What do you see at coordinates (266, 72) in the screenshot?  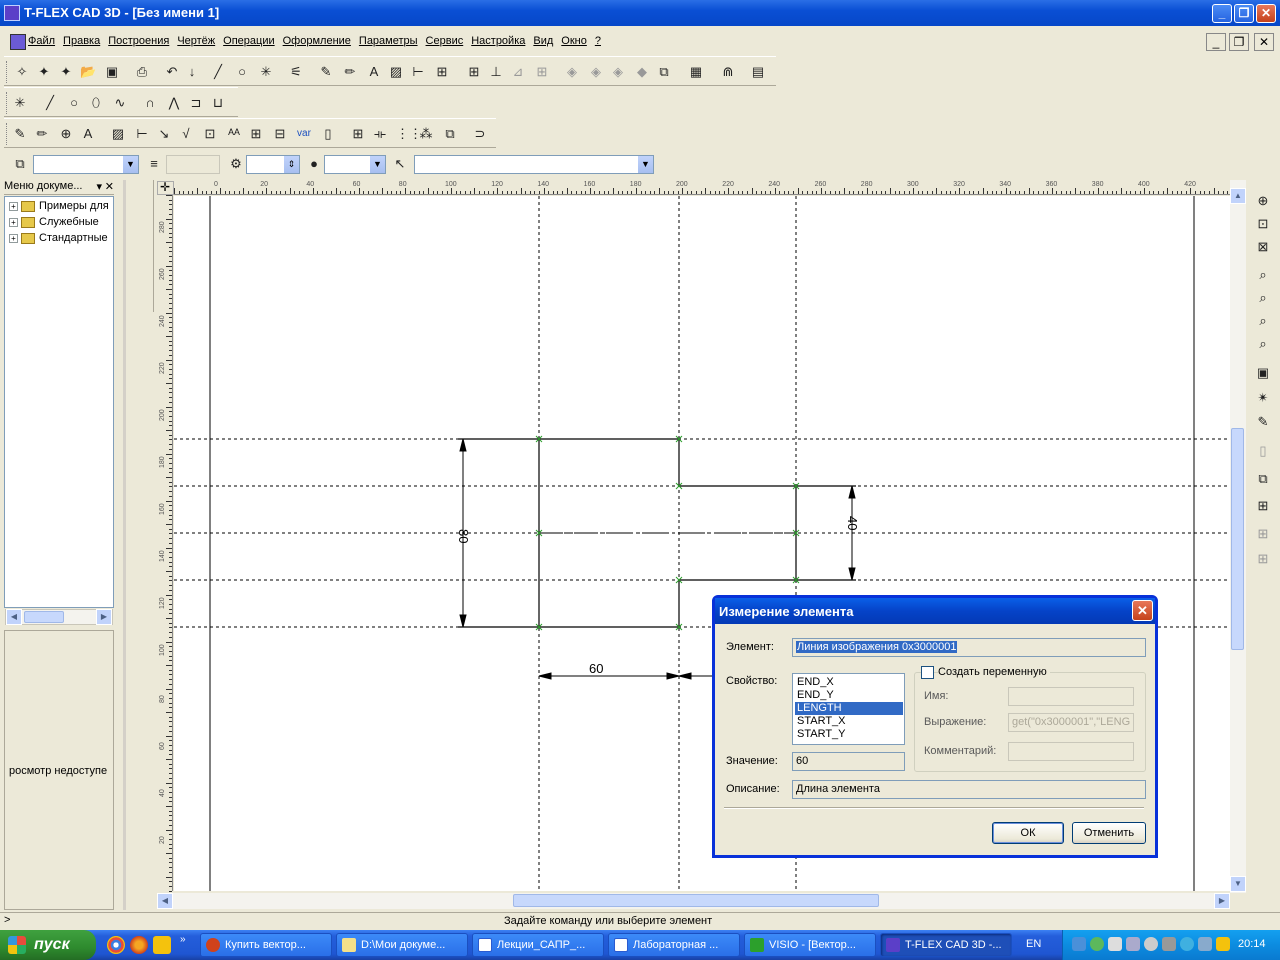 I see `node-icon: ✳` at bounding box center [266, 72].